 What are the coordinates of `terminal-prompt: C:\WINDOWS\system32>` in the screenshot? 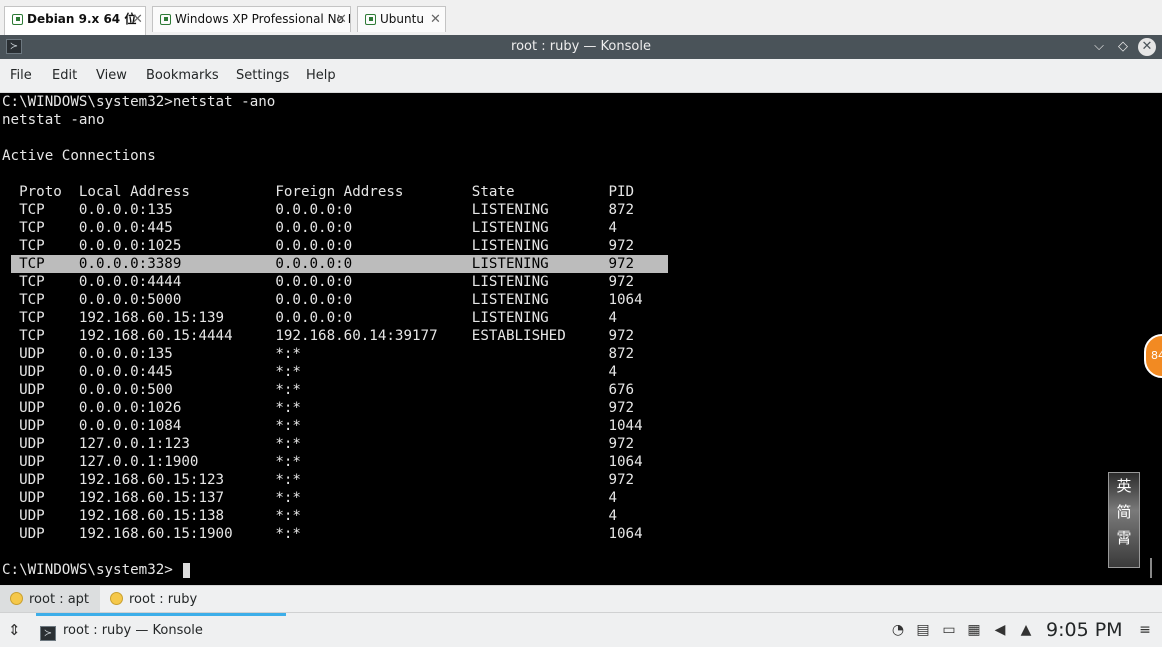 It's located at (87, 570).